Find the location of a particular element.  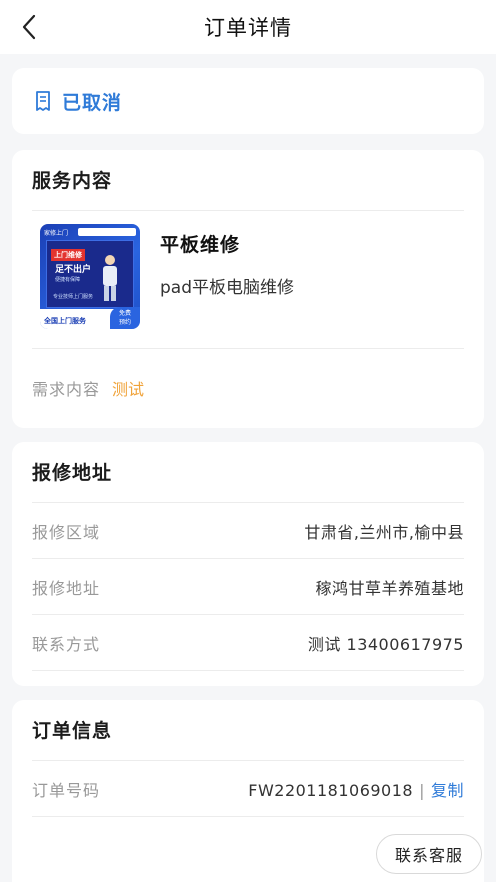

order-number-value: FW2201181069018 is located at coordinates (331, 790).